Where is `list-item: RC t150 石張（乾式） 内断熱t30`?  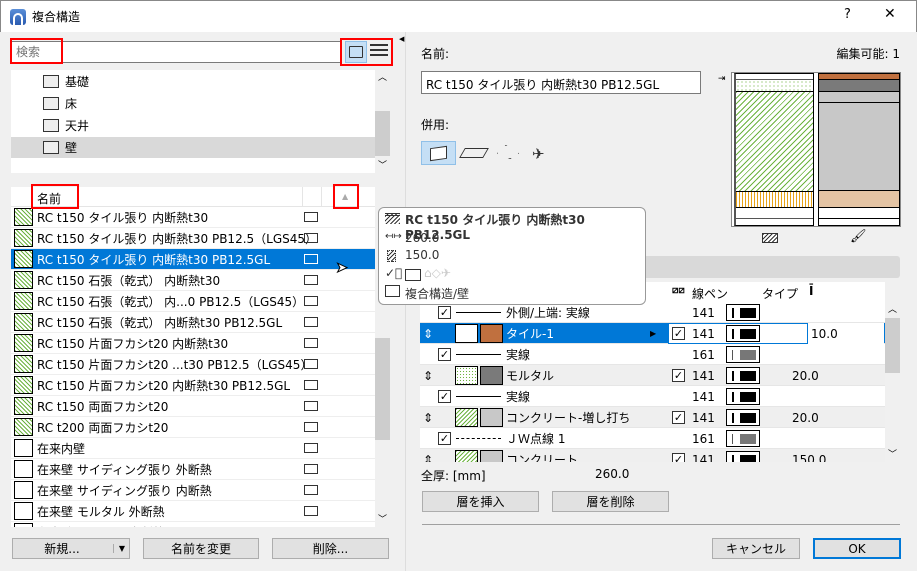 list-item: RC t150 石張（乾式） 内断熱t30 is located at coordinates (193, 280).